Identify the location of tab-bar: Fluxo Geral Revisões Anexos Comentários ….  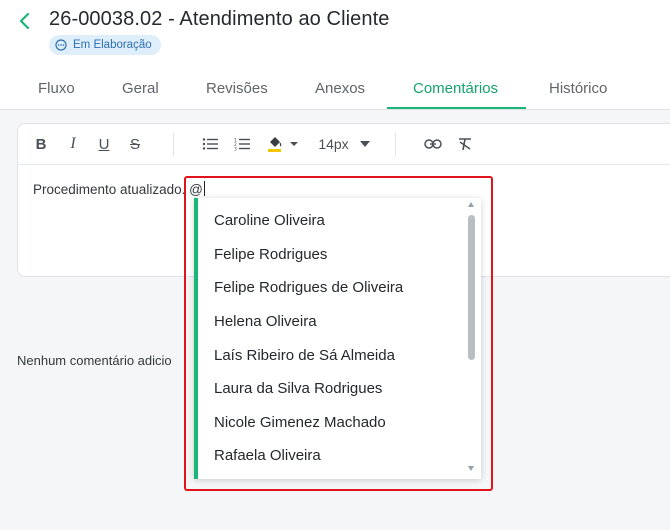
(335, 90).